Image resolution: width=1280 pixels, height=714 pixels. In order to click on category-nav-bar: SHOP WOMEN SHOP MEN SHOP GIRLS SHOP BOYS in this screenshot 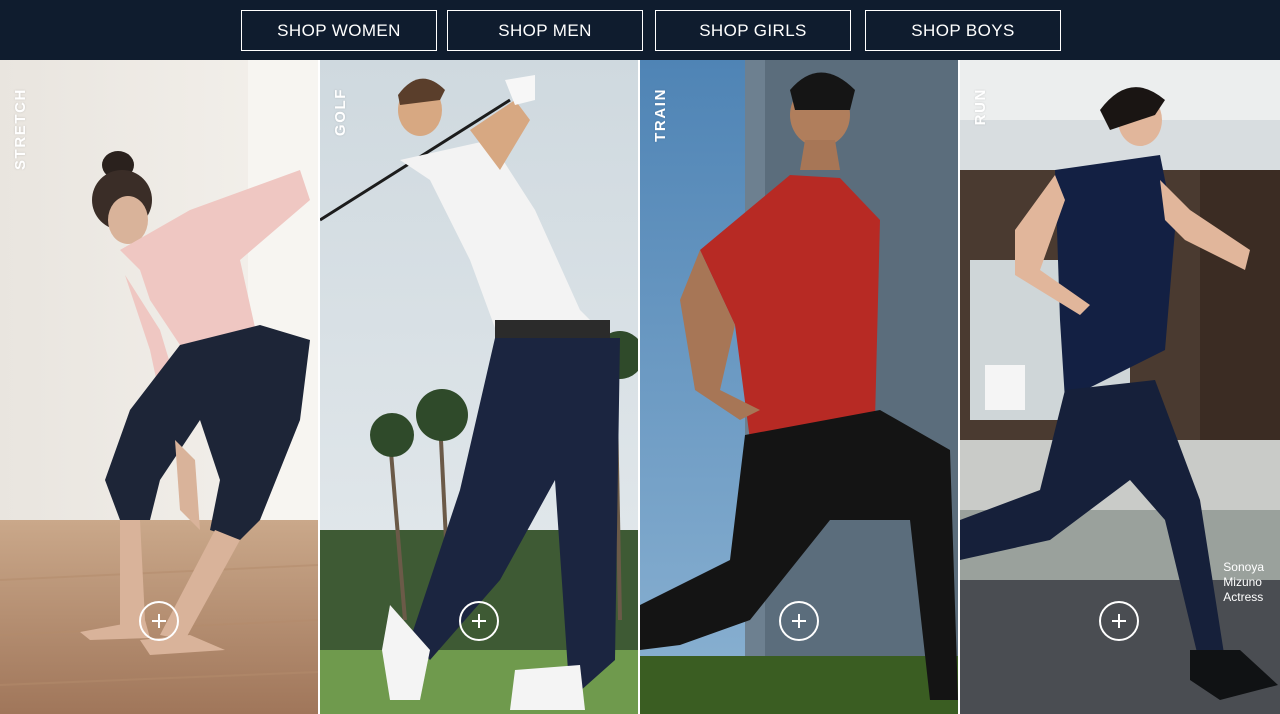, I will do `click(640, 30)`.